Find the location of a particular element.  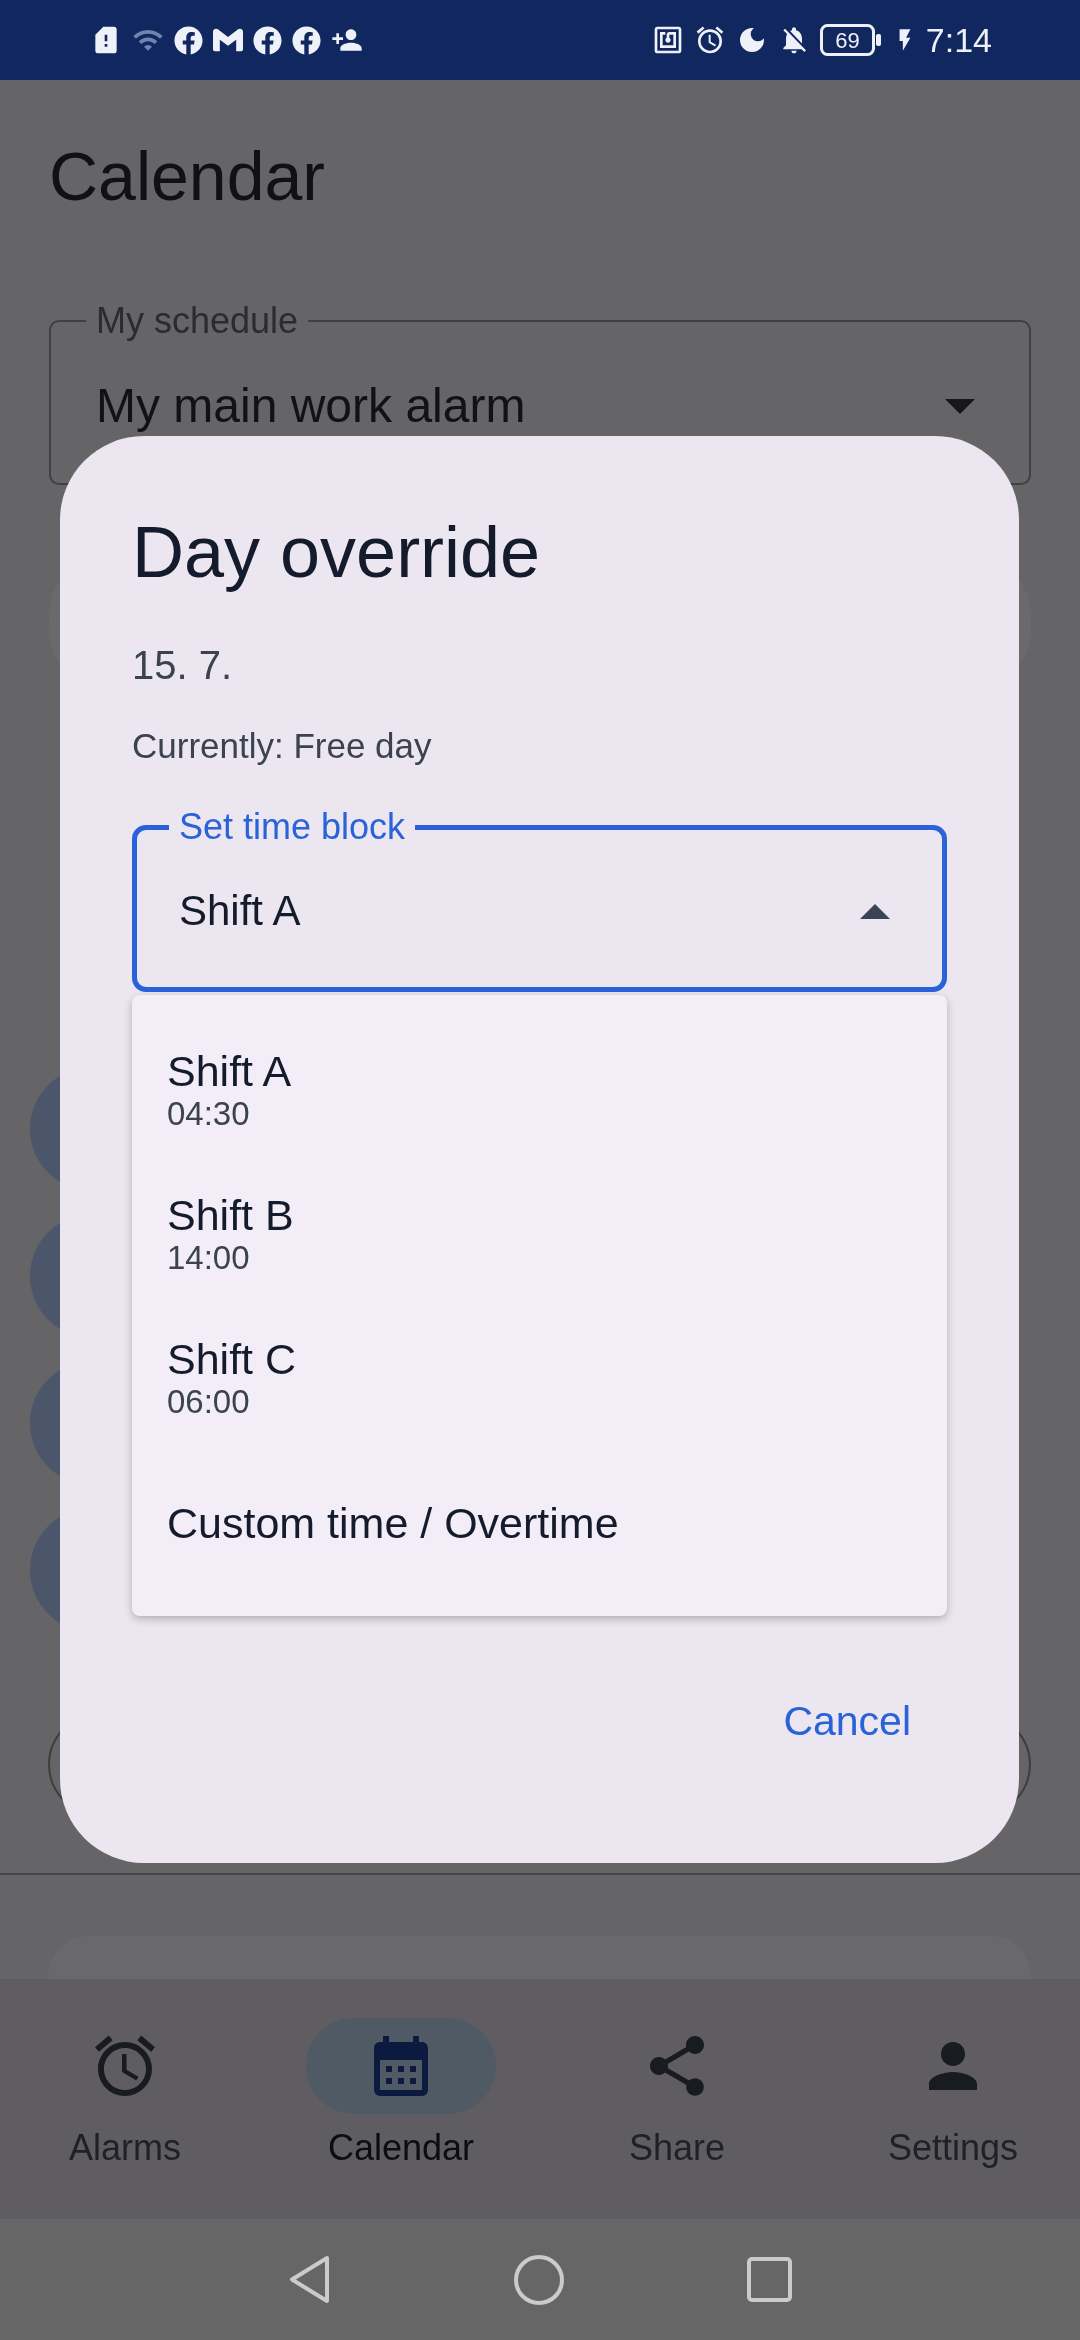

option-time: 14:00 is located at coordinates (208, 1258).